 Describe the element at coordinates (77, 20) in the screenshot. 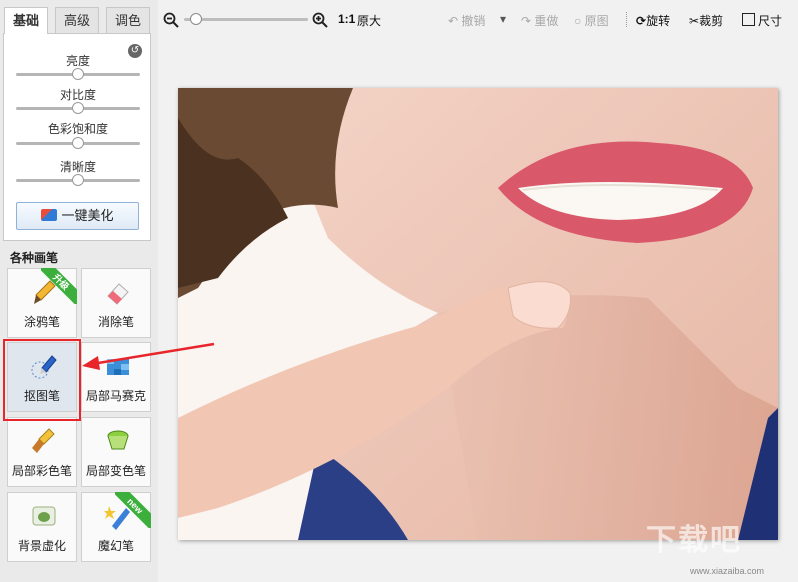

I see `tab-advanced: 高级` at that location.